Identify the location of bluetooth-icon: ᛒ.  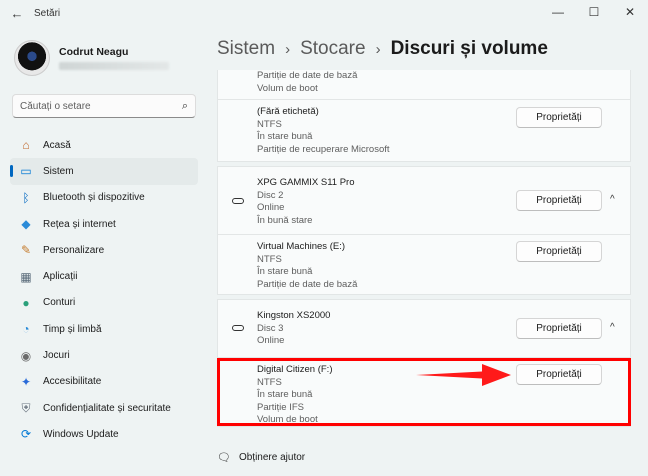
(26, 197).